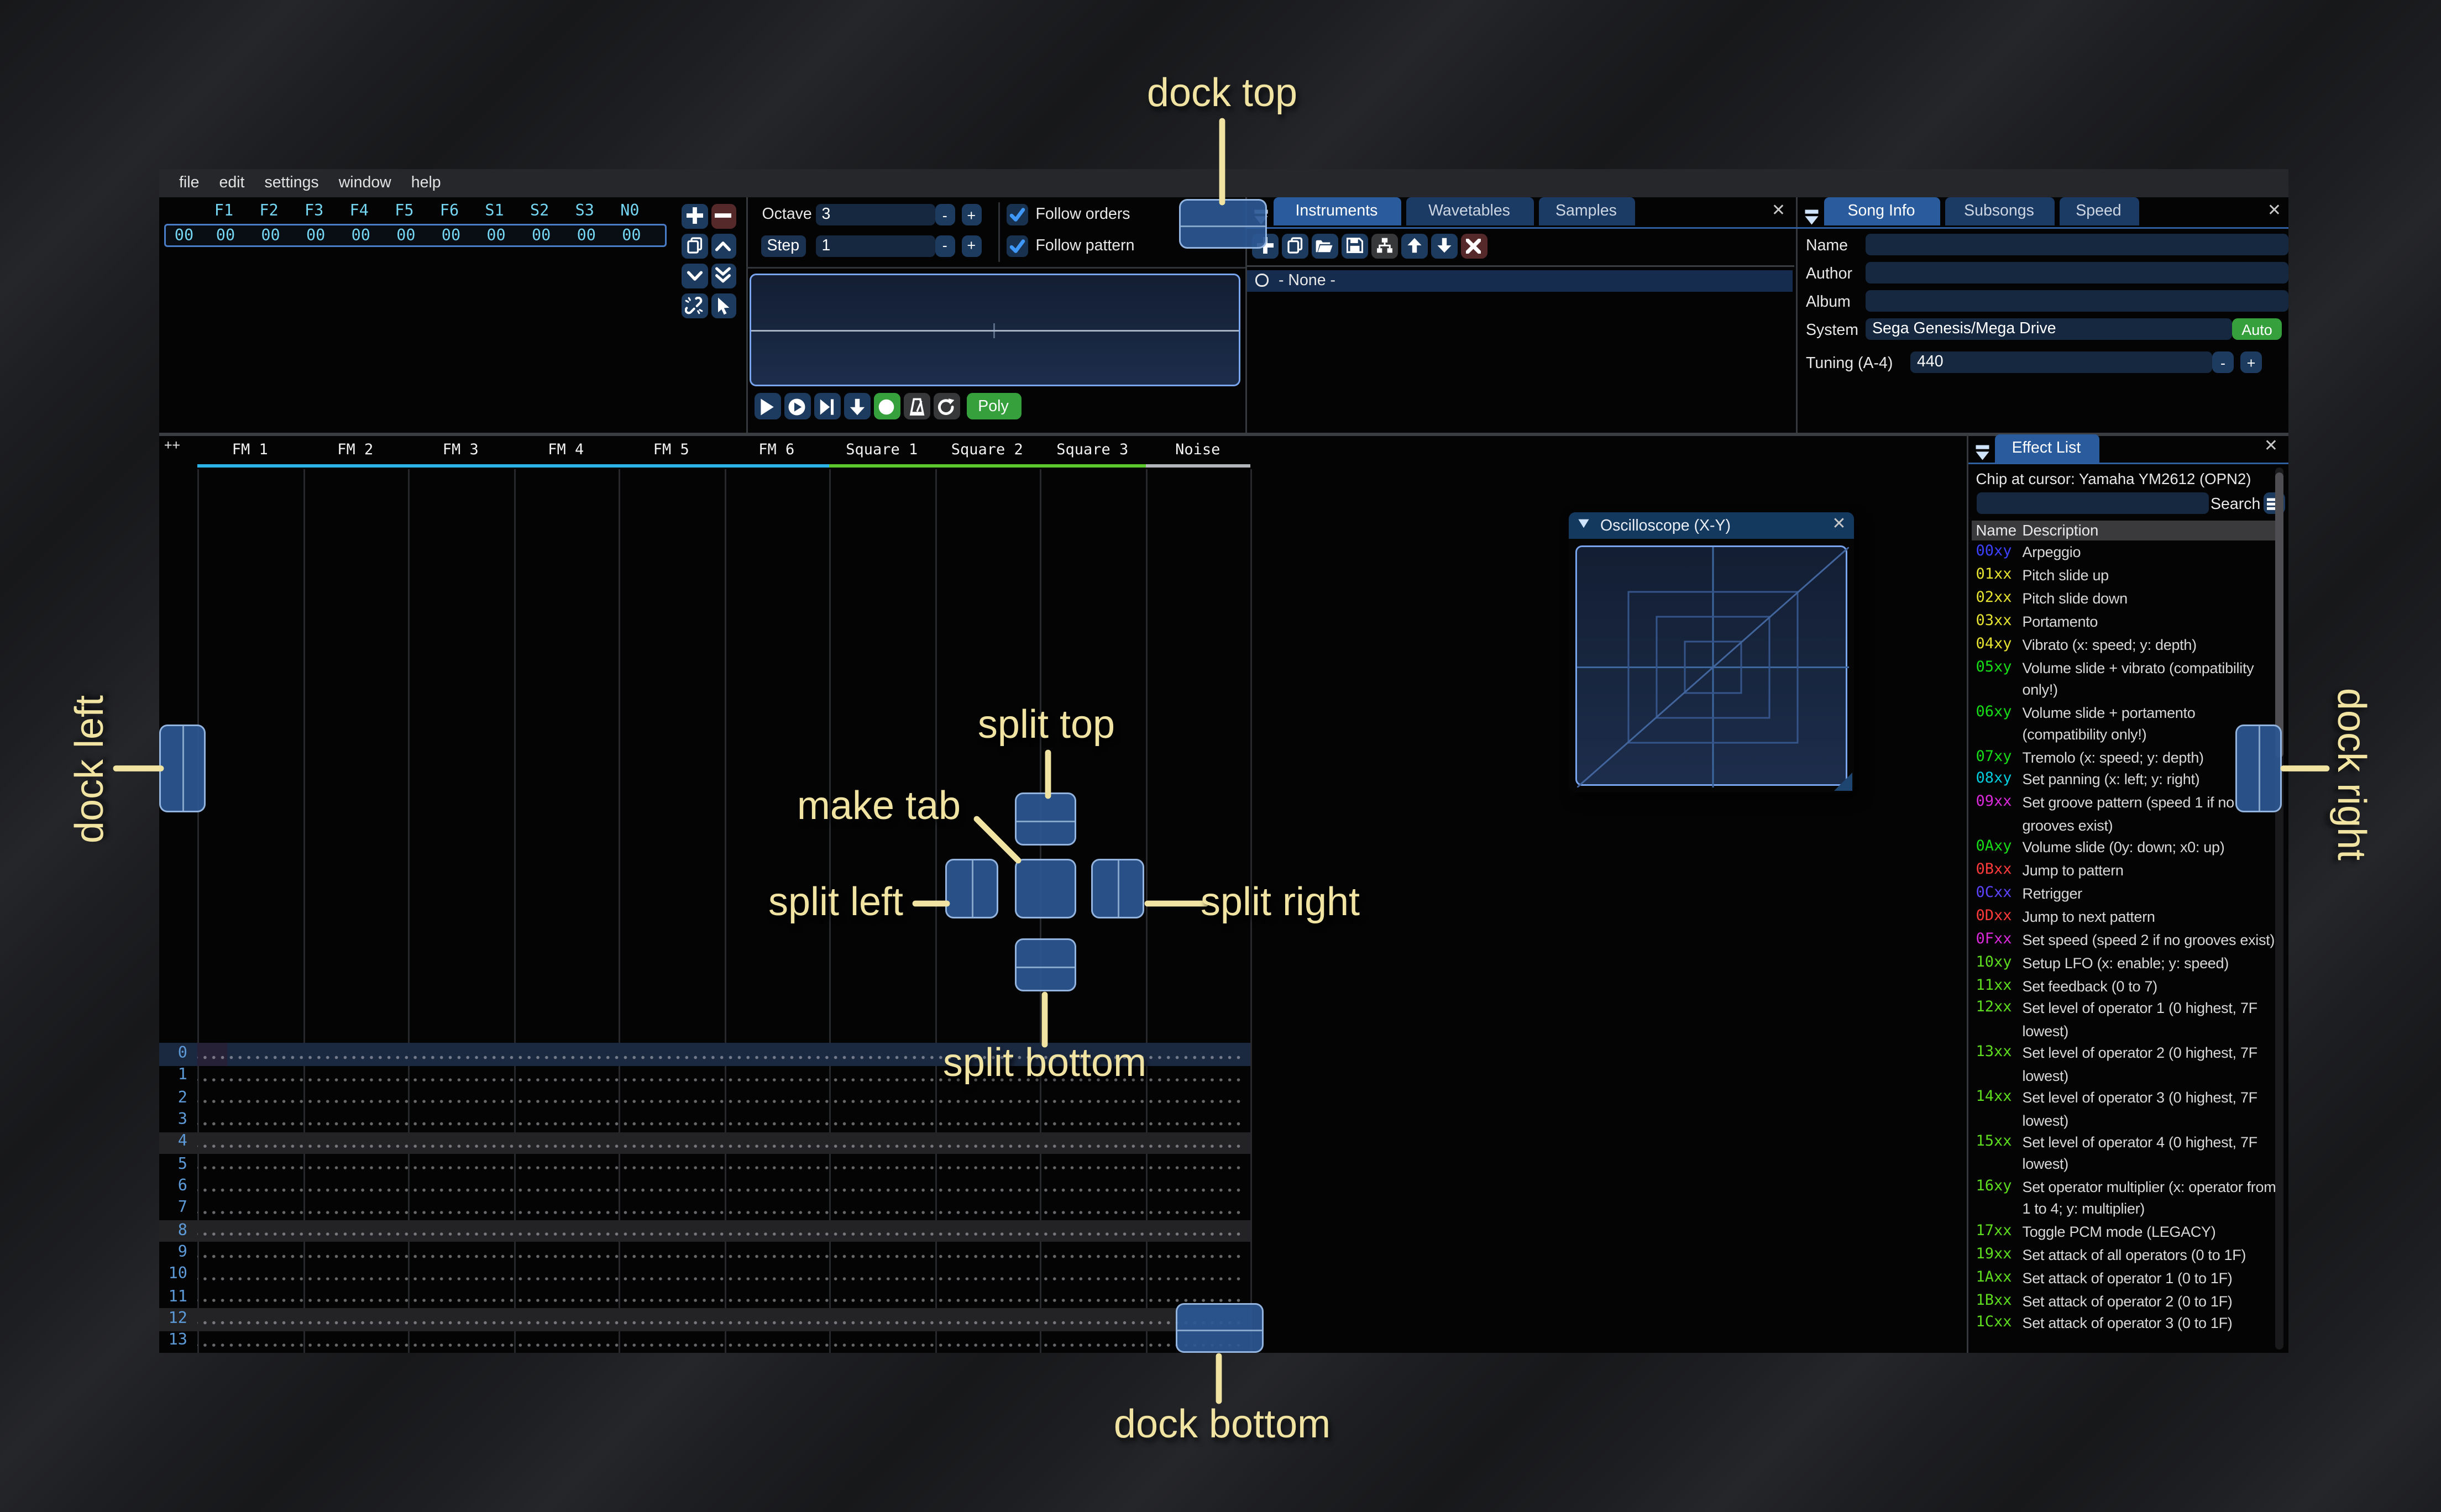 The image size is (2441, 1512). What do you see at coordinates (2128, 872) in the screenshot?
I see `effect-row: 0Bxx Jump to pattern` at bounding box center [2128, 872].